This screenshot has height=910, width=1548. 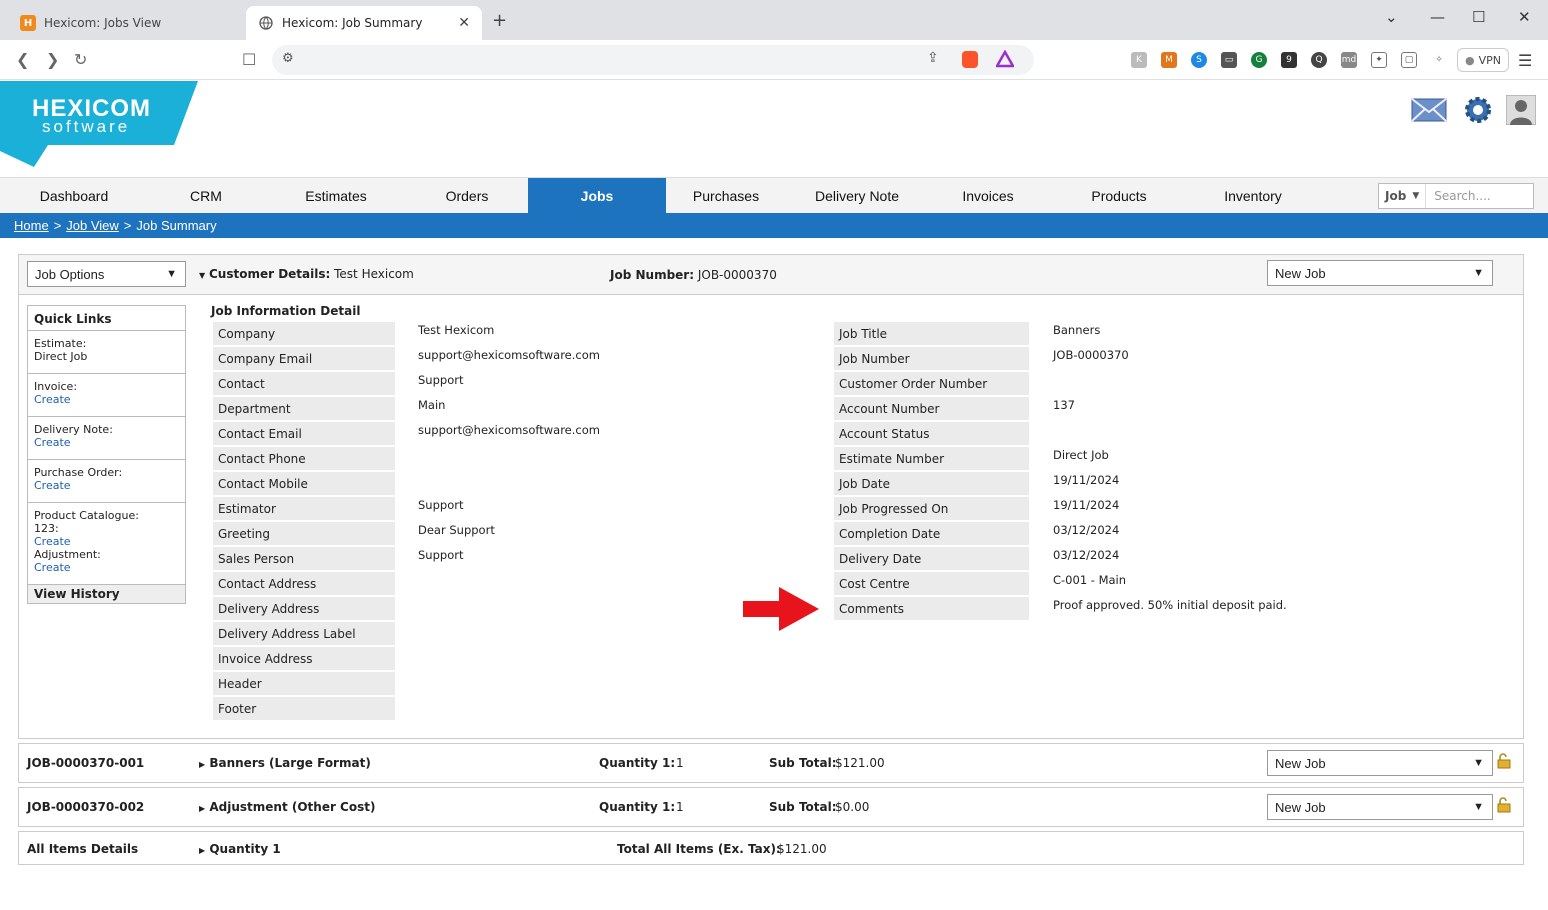 I want to click on extension-icon: K, so click(x=1139, y=60).